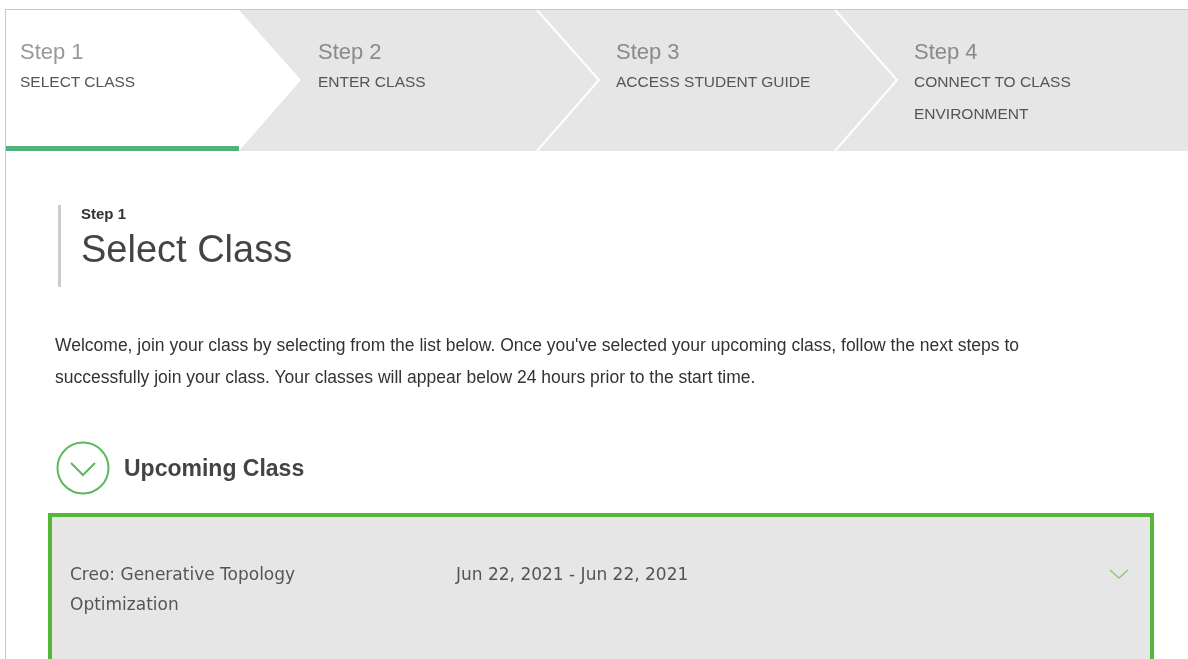 The height and width of the screenshot is (659, 1188). Describe the element at coordinates (573, 574) in the screenshot. I see `class-dates: Jun 22, 2021 - Jun 22, 2021` at that location.